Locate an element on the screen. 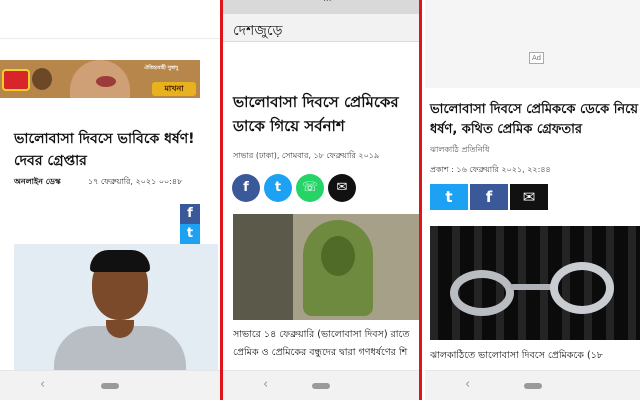 This screenshot has width=640, height=400. handcuff-chain is located at coordinates (532, 287).